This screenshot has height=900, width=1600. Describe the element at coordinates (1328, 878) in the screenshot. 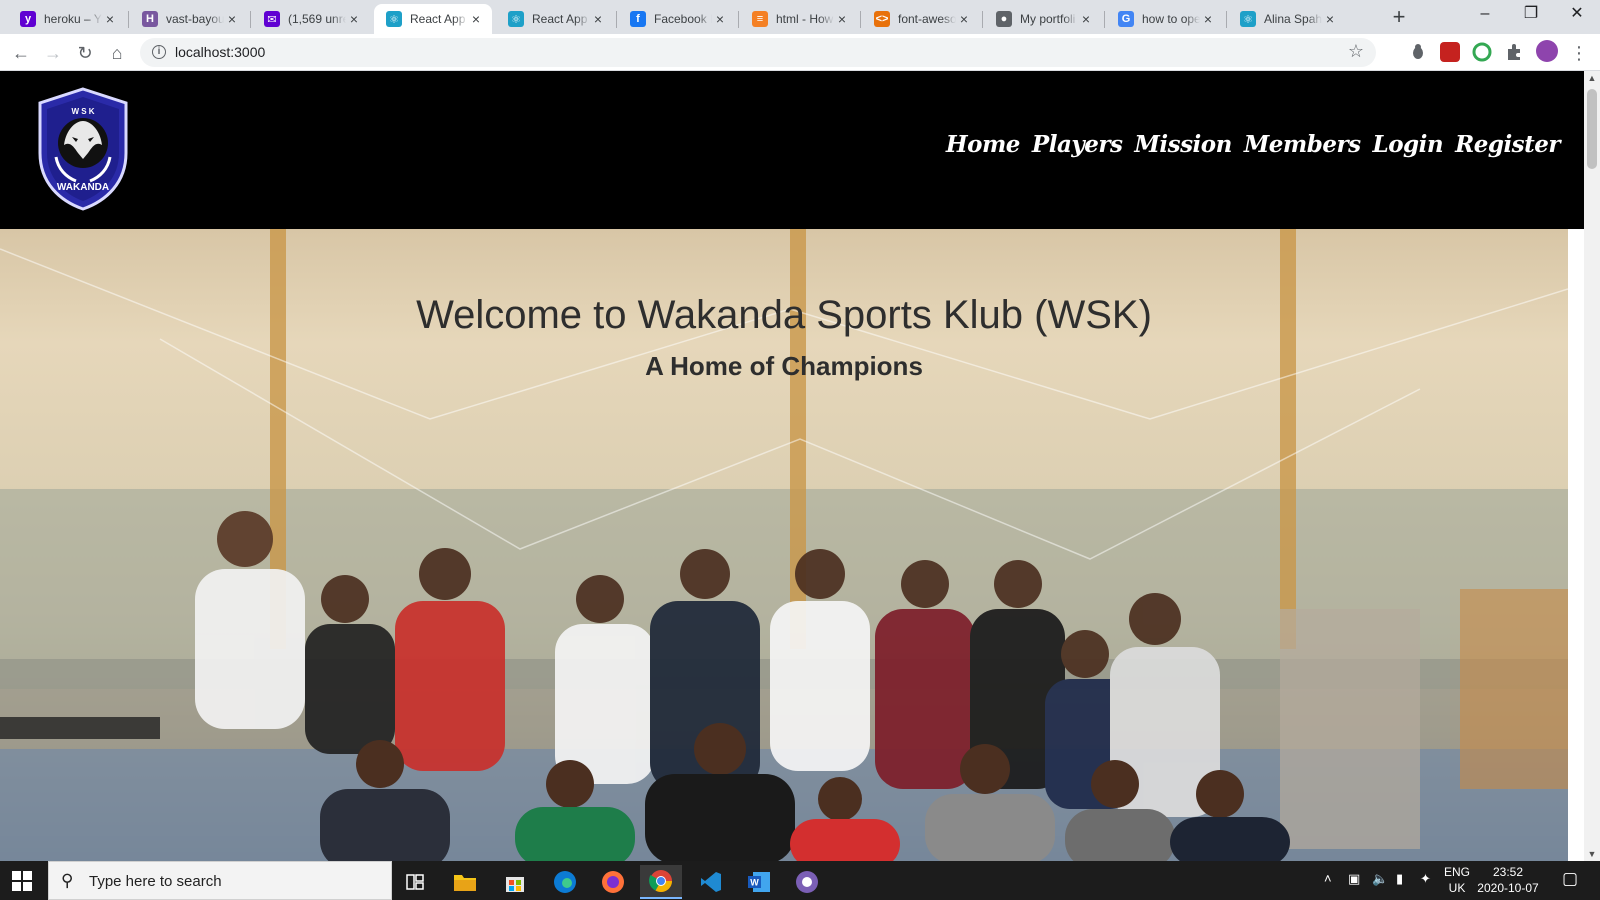

I see `tray-chevron-icon: ˄` at that location.